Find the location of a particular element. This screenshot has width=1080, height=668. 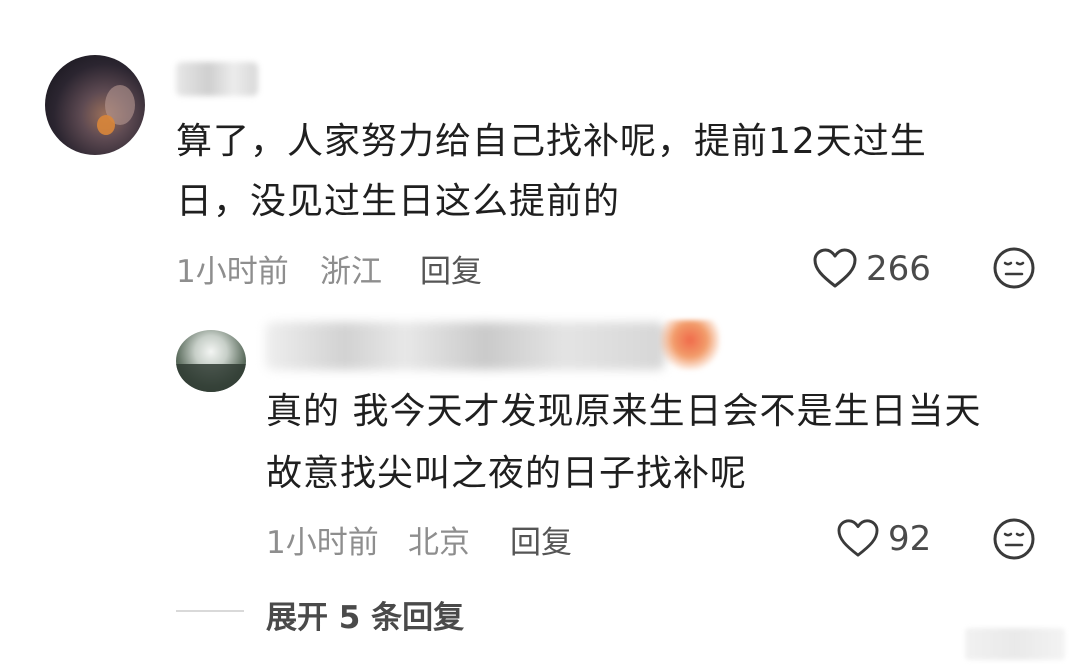

comment-time: 1小时前 is located at coordinates (232, 272).